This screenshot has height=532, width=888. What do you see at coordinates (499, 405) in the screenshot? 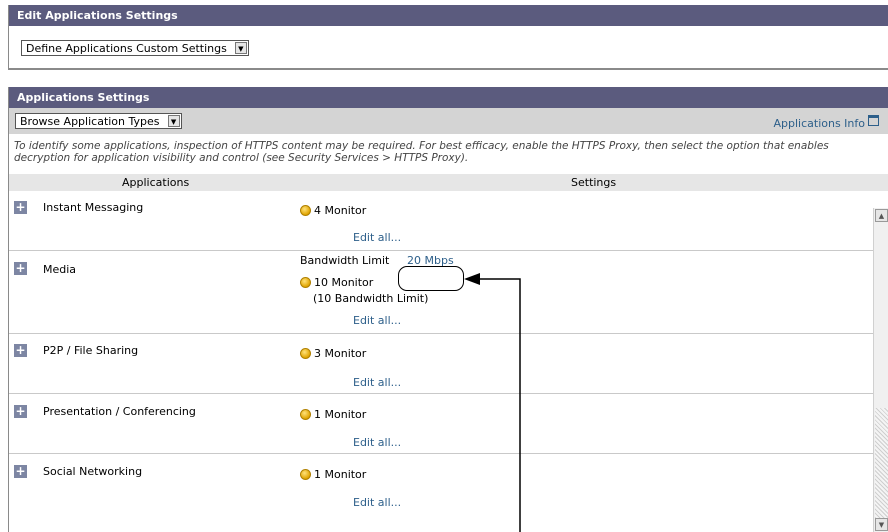
I see `callout-arrow-line` at bounding box center [499, 405].